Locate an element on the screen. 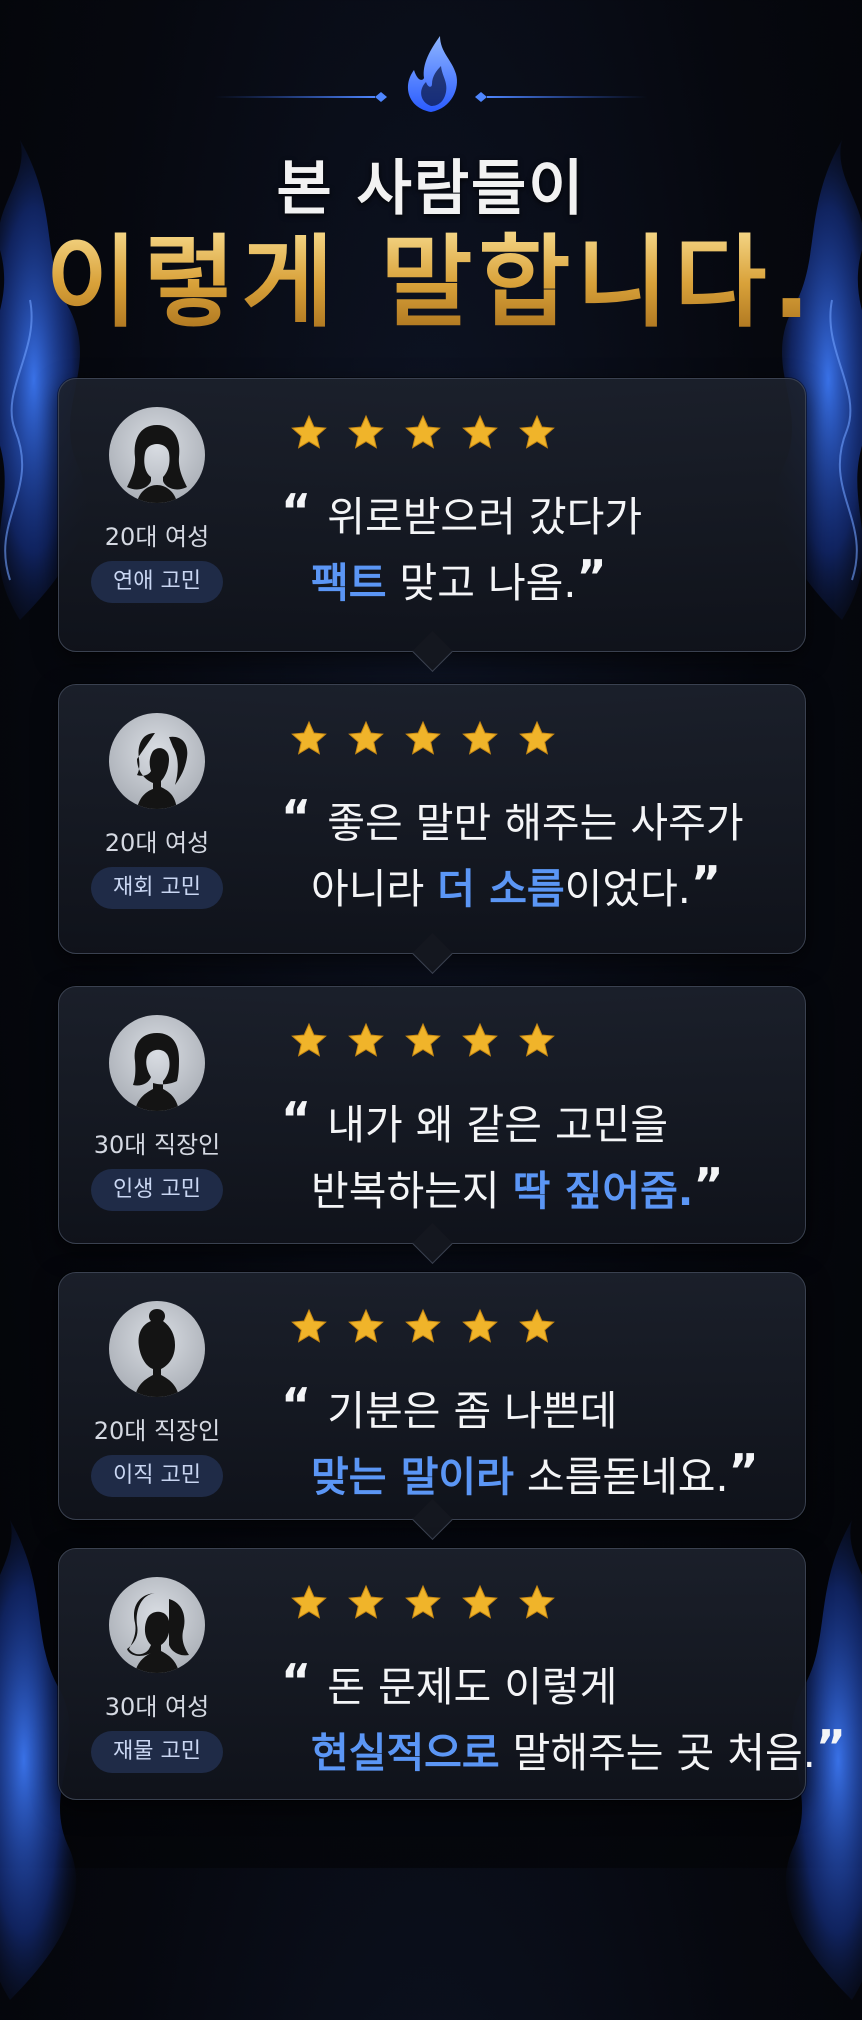  page-title-line1: 본 사람들이 is located at coordinates (431, 189).